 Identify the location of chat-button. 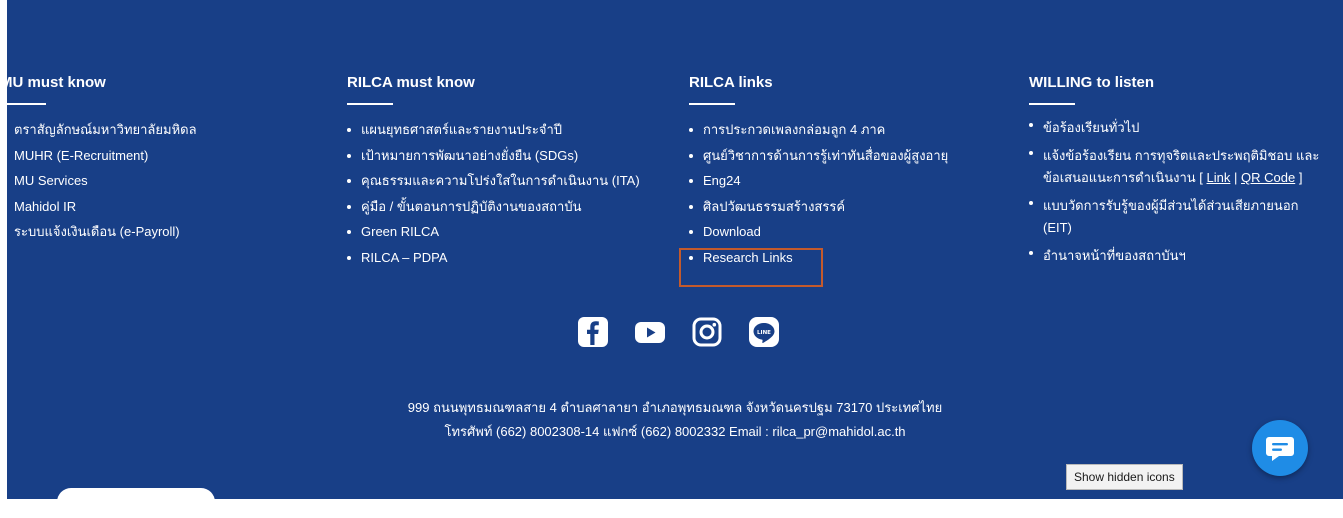
(1280, 448).